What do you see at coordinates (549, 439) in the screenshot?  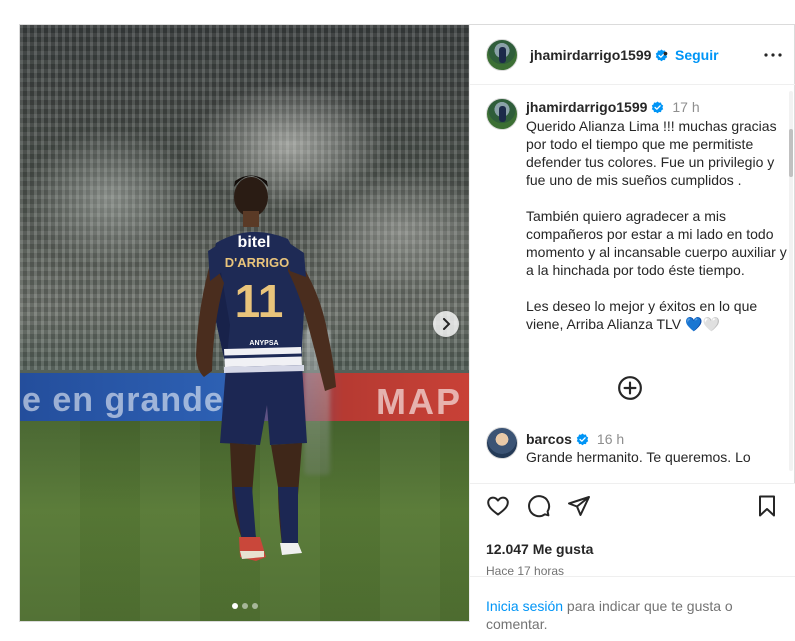 I see `commenter-username: barcos` at bounding box center [549, 439].